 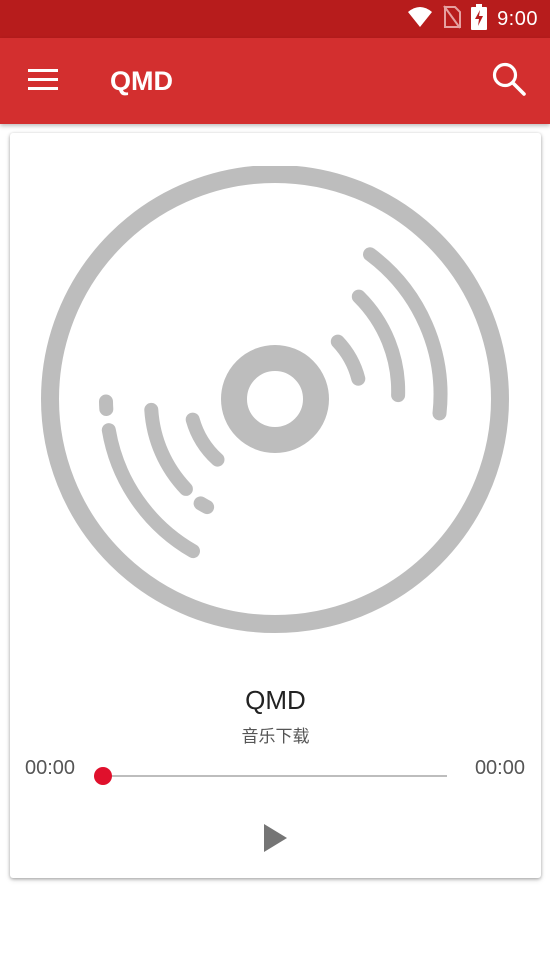 What do you see at coordinates (517, 18) in the screenshot?
I see `status-time: 9:00` at bounding box center [517, 18].